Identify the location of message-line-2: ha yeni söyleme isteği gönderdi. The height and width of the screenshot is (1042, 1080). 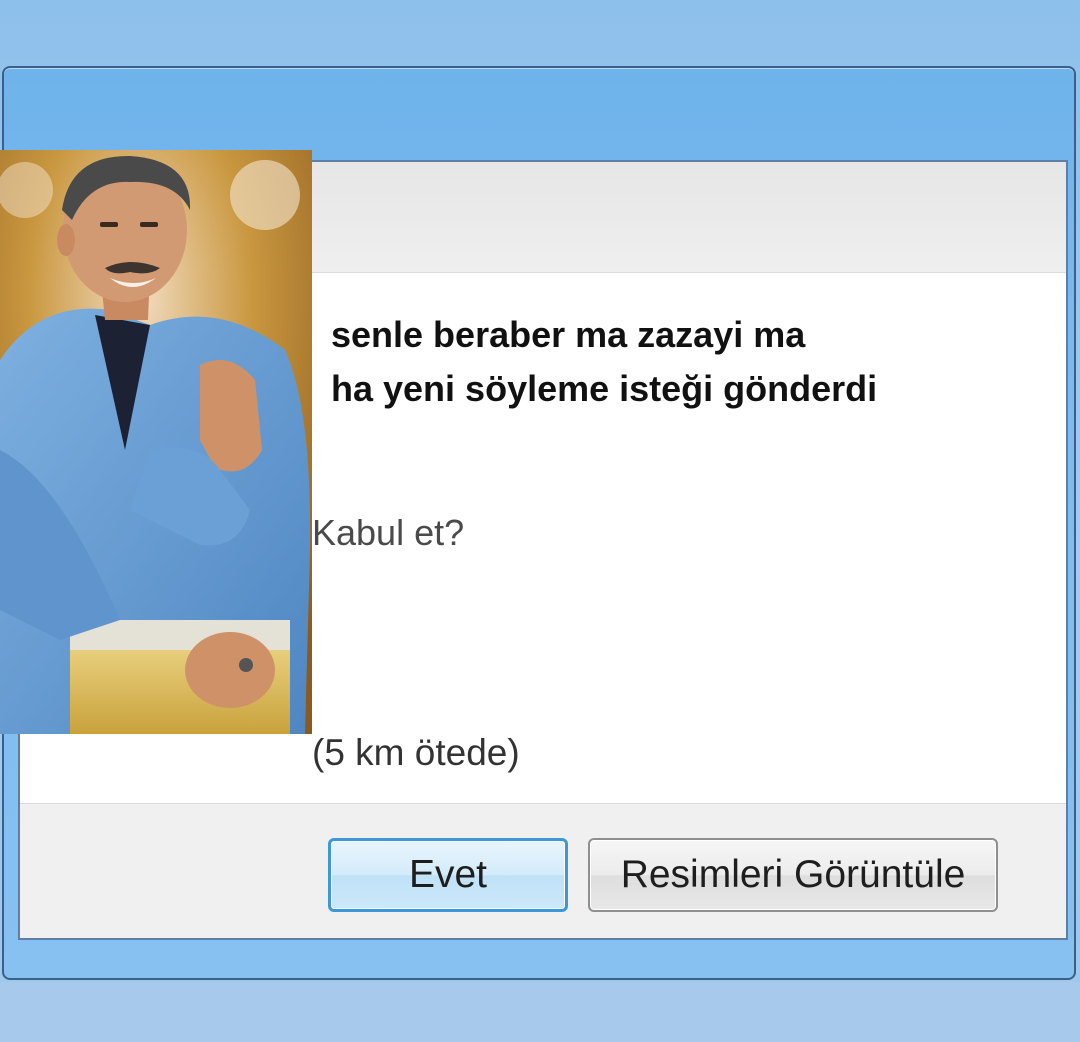
(604, 388).